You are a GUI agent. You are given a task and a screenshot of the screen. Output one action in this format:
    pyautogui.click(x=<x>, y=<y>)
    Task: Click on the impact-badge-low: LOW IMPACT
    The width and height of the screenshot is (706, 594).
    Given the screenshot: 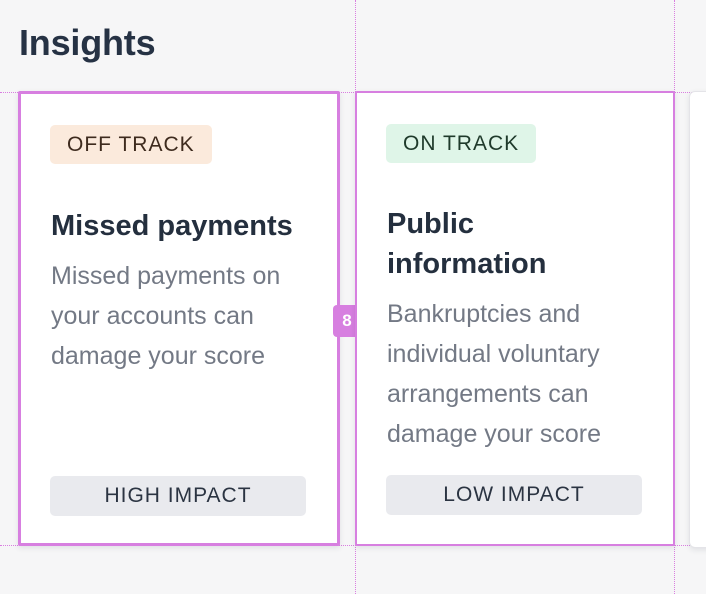 What is the action you would take?
    pyautogui.click(x=514, y=495)
    